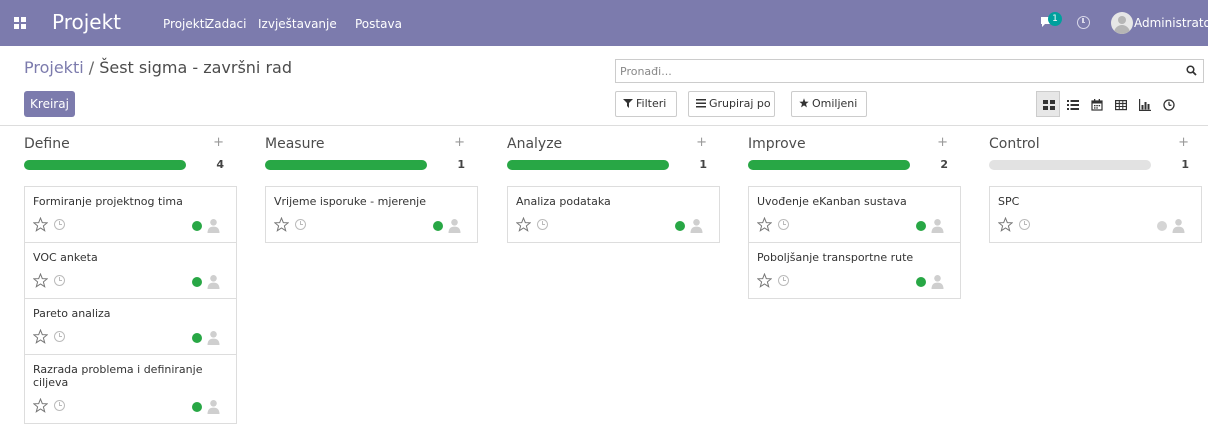 The height and width of the screenshot is (432, 1208). Describe the element at coordinates (890, 71) in the screenshot. I see `search-input` at that location.